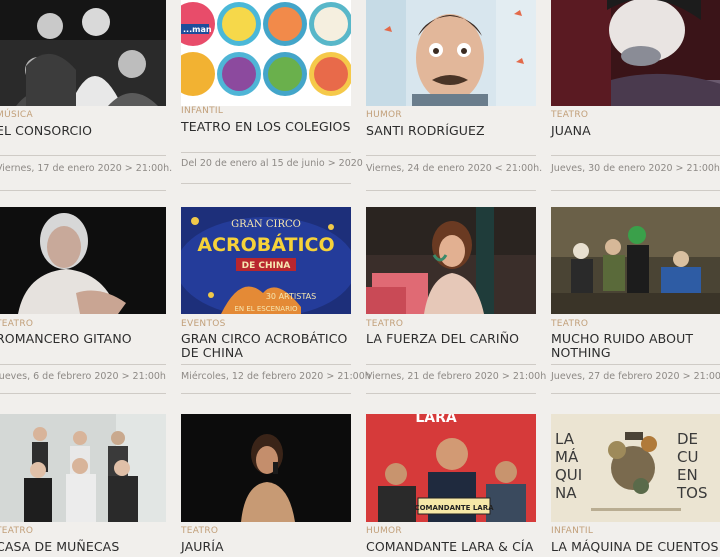 The width and height of the screenshot is (720, 557). I want to click on casa-munecas-photo, so click(83, 468).